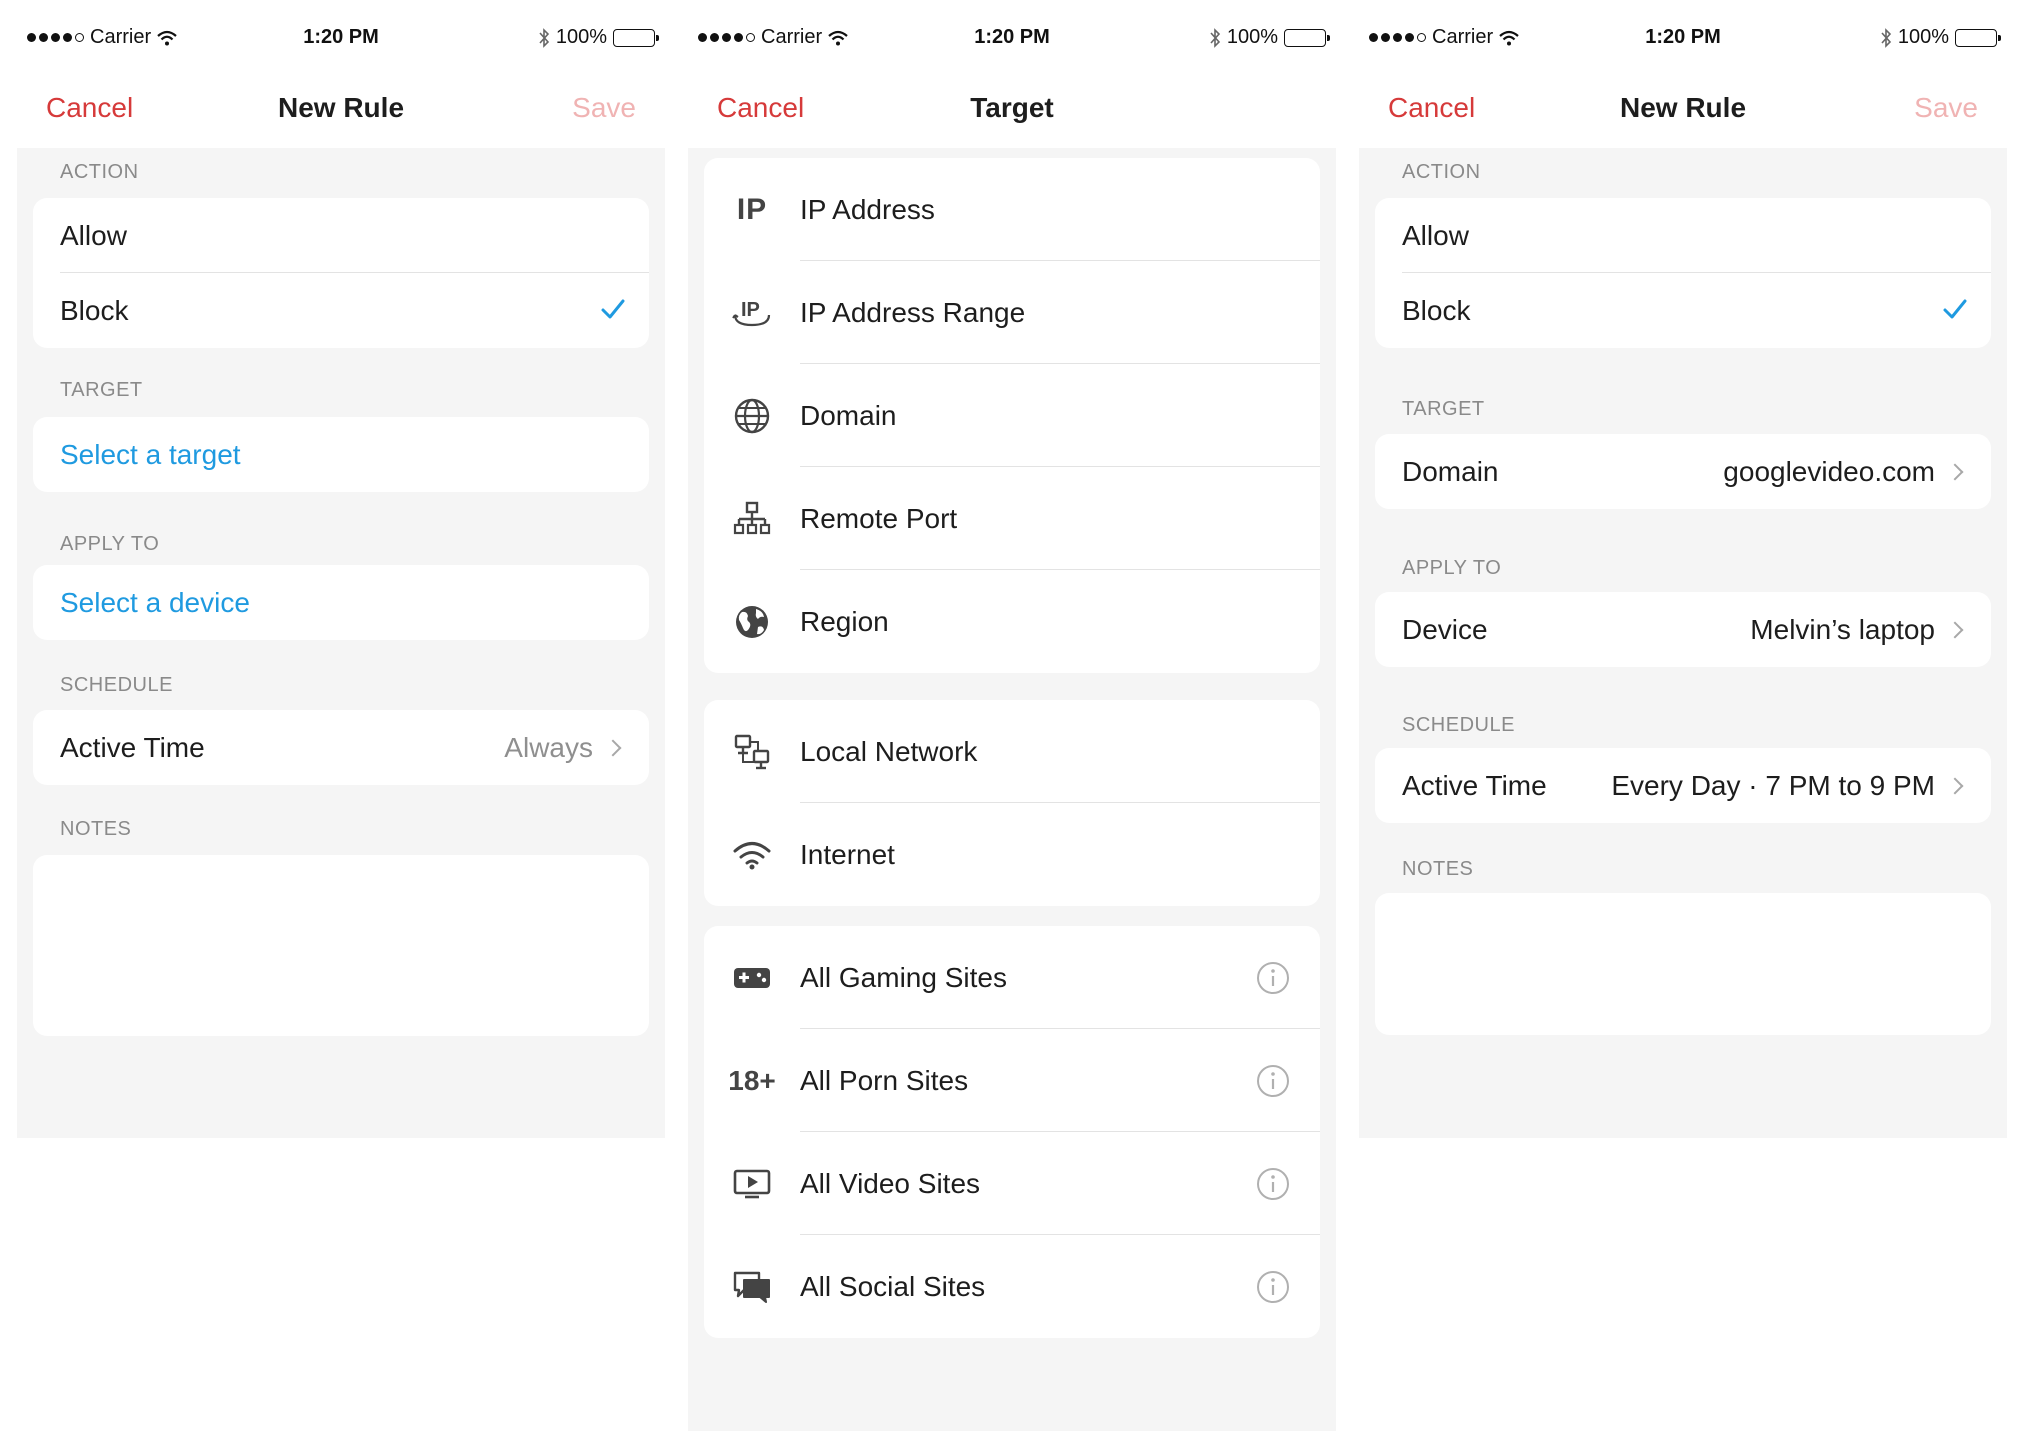  Describe the element at coordinates (341, 602) in the screenshot. I see `select-device-button: Select a device` at that location.